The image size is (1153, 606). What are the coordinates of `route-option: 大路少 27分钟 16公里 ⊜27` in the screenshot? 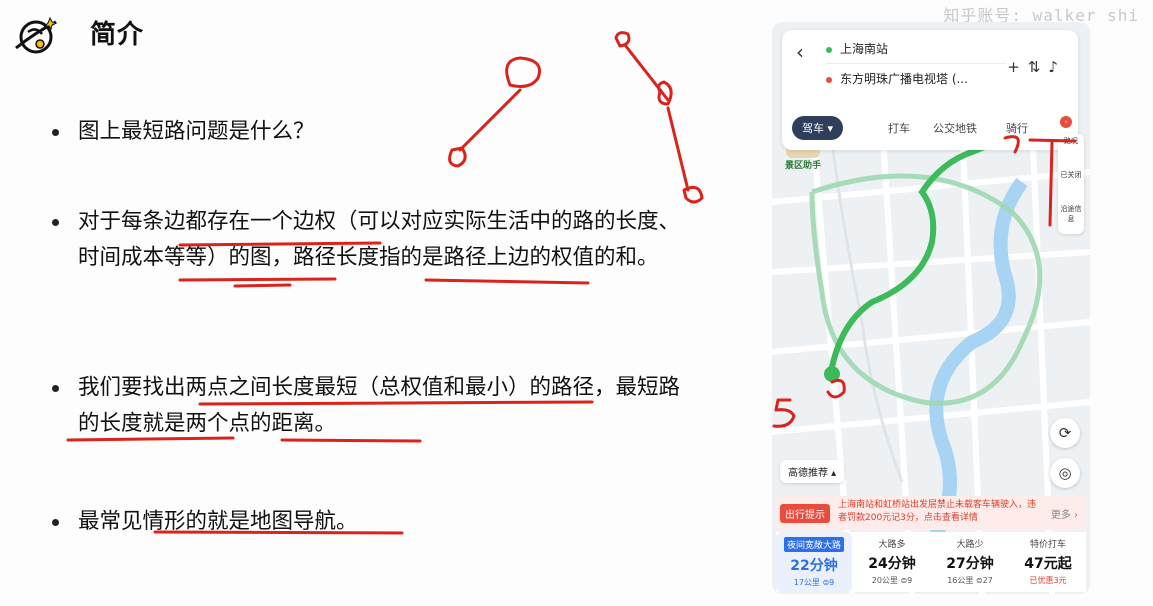 It's located at (970, 562).